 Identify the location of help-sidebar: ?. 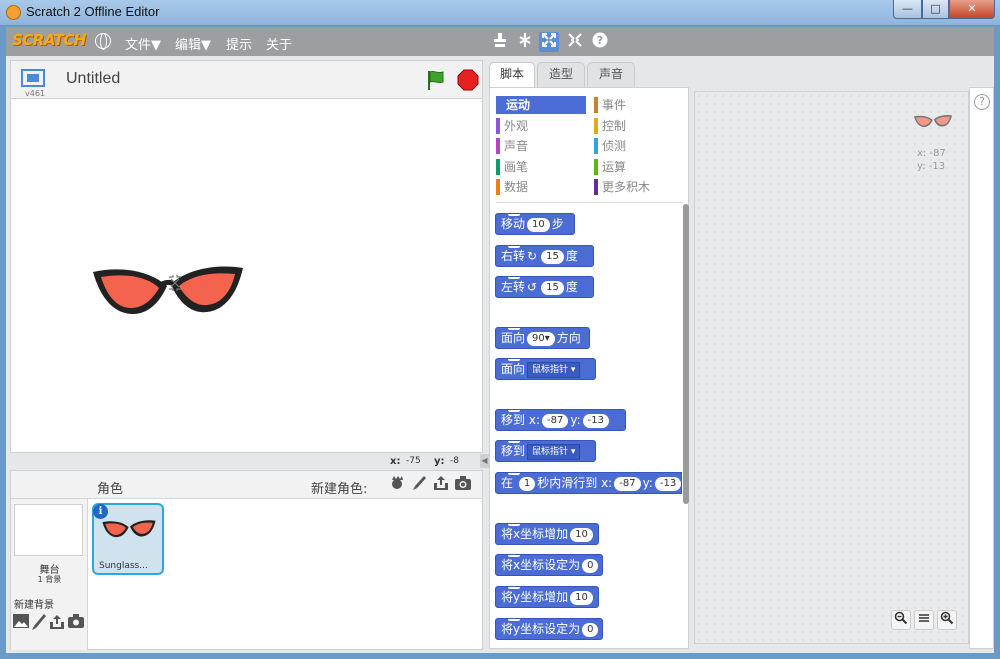
(981, 368).